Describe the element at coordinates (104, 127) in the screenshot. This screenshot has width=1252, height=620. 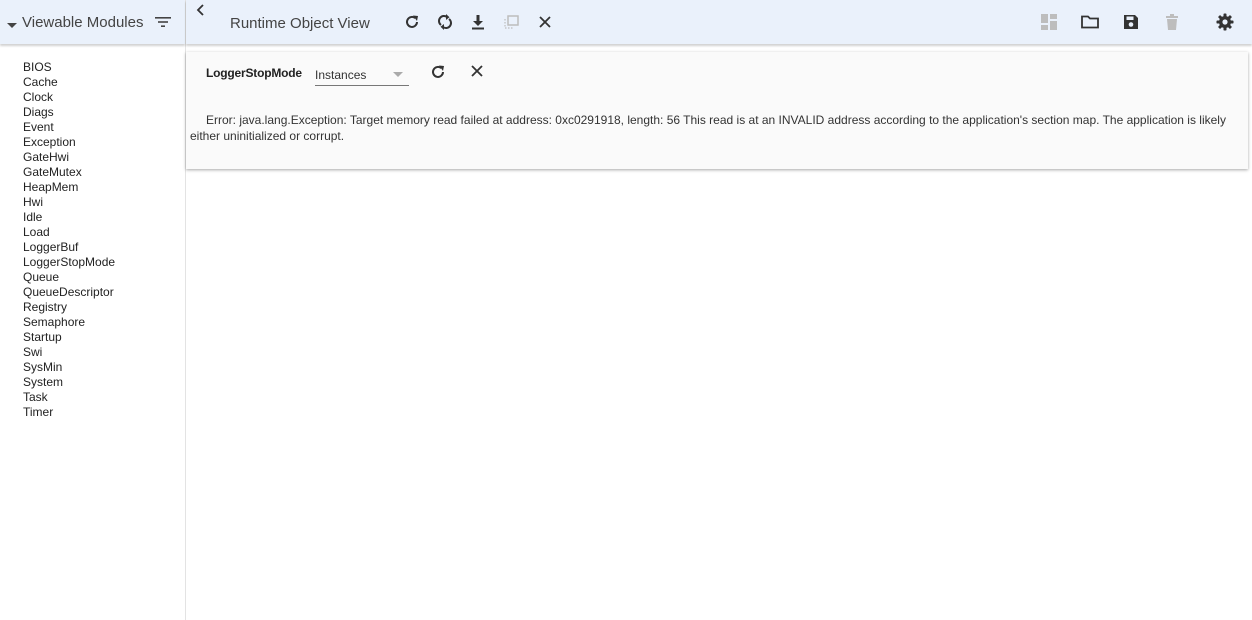
I see `module-list-item: Event` at that location.